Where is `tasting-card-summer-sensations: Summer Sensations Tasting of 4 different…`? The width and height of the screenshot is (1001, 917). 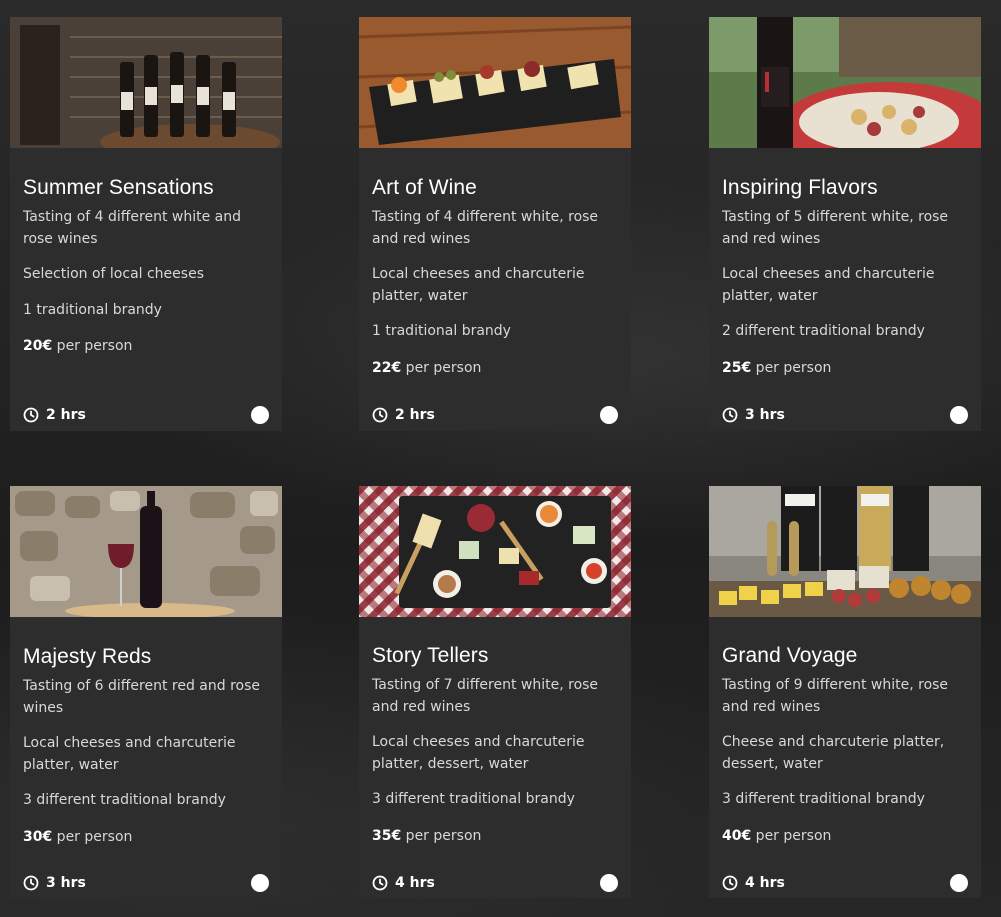 tasting-card-summer-sensations: Summer Sensations Tasting of 4 different… is located at coordinates (146, 224).